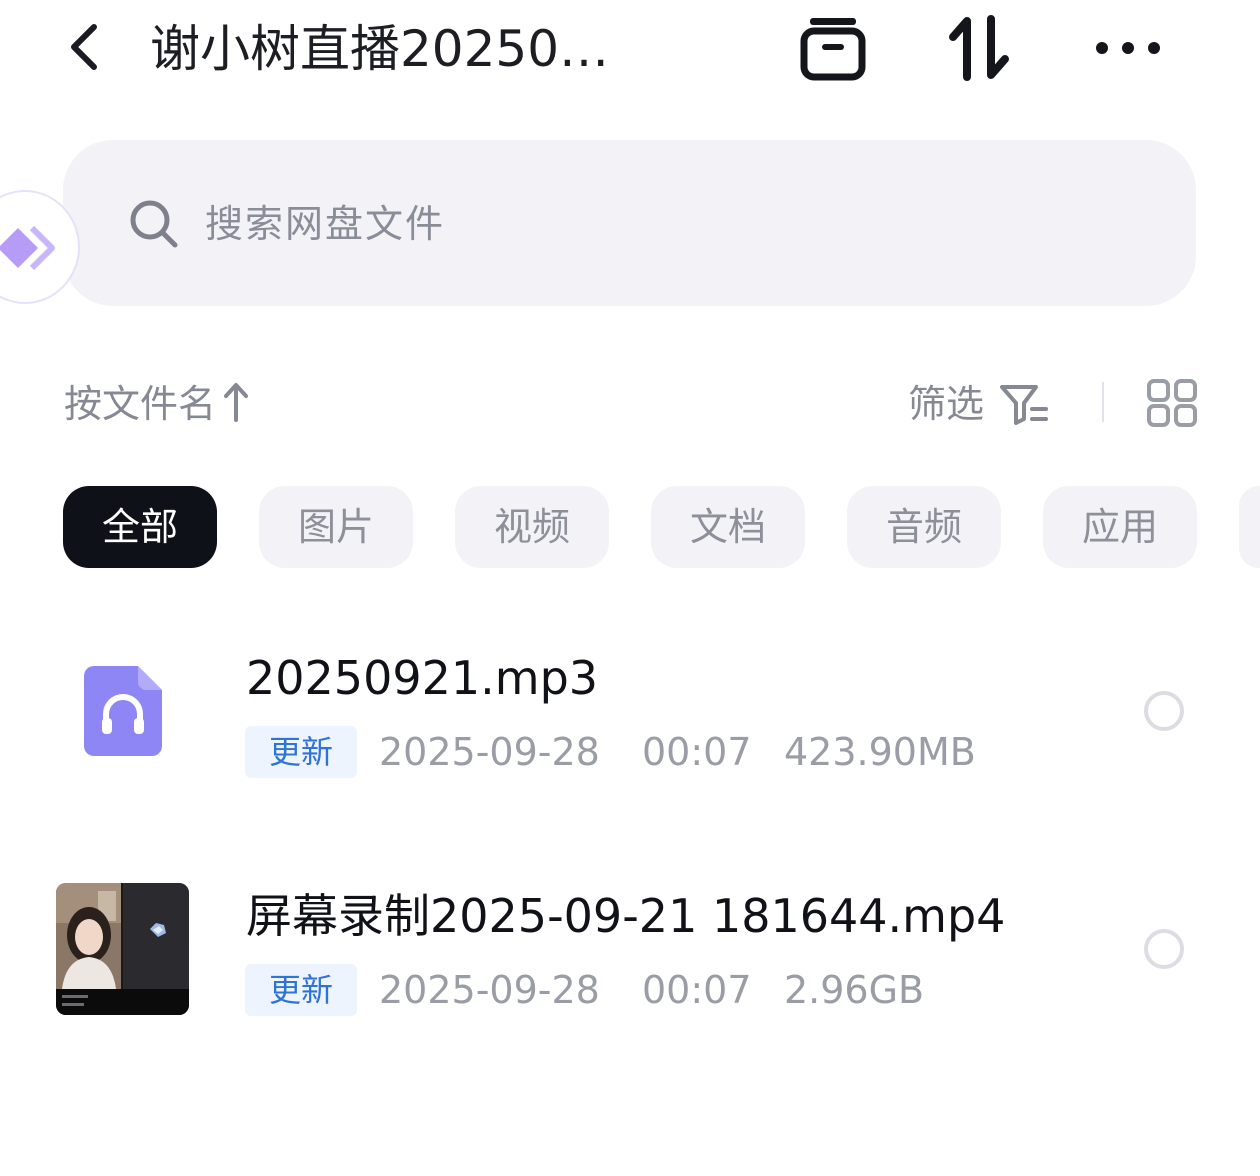  Describe the element at coordinates (532, 527) in the screenshot. I see `tab-videos: 视频` at that location.